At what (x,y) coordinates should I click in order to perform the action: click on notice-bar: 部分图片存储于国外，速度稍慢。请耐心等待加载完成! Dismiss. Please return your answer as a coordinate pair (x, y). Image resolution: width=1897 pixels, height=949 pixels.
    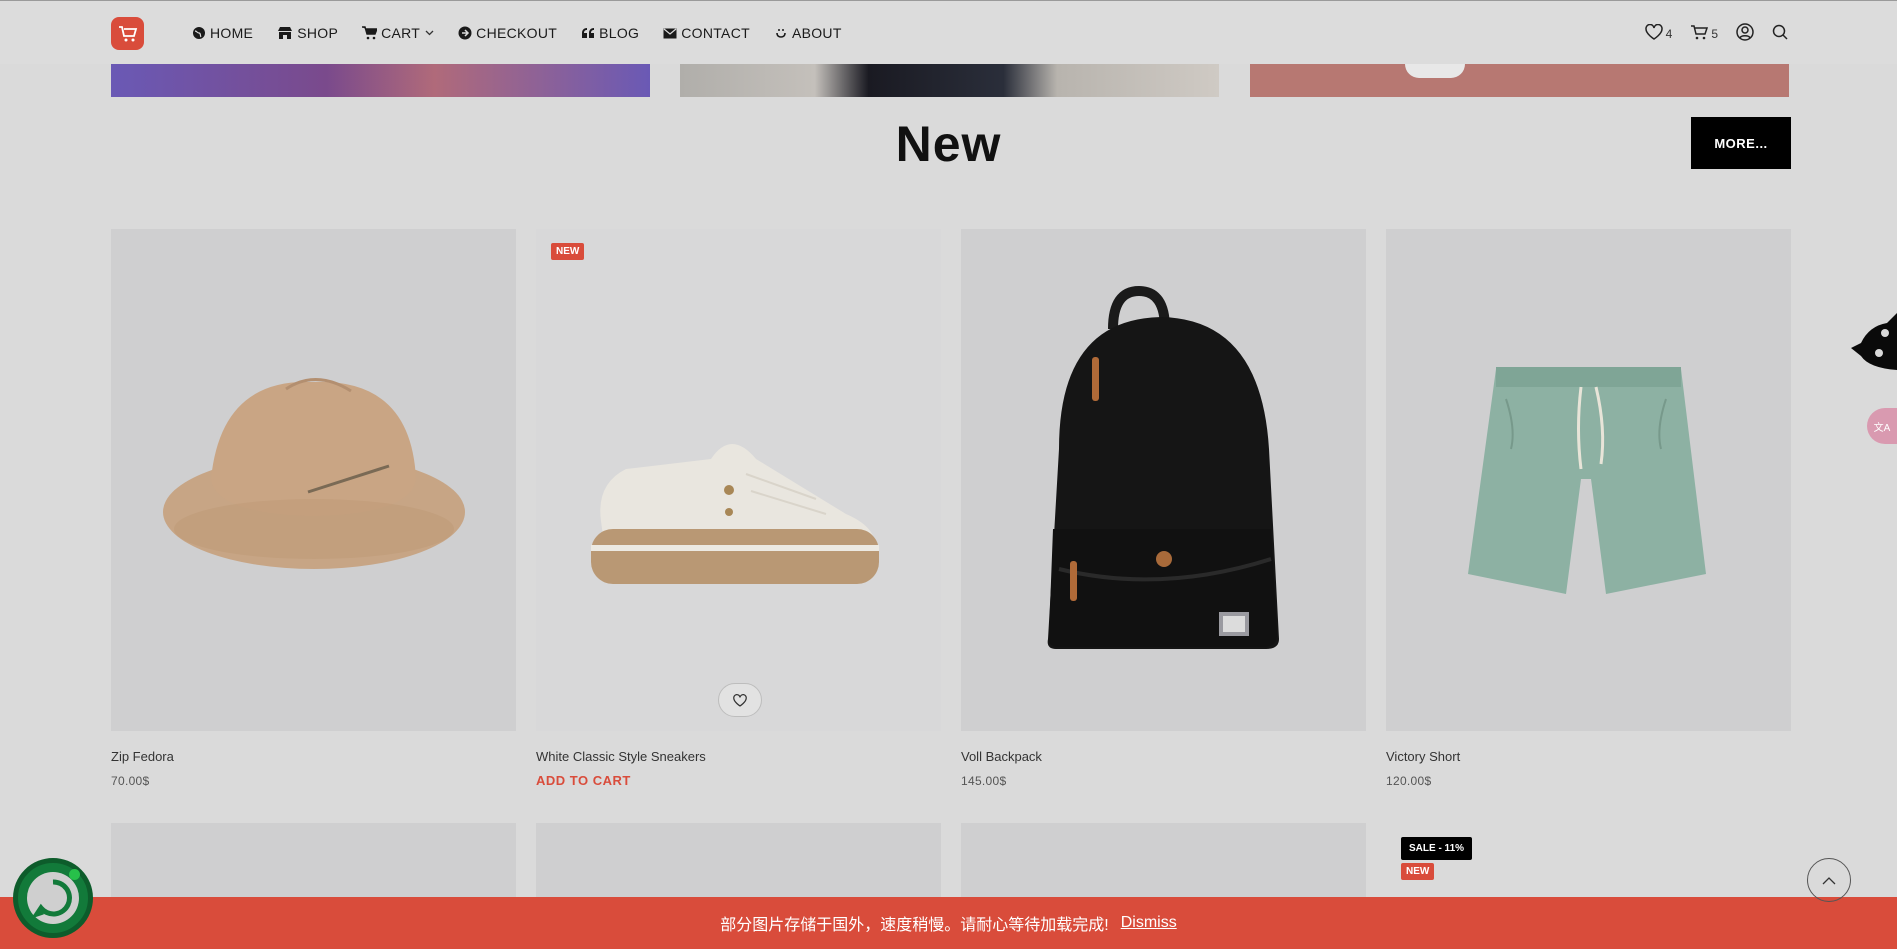
    Looking at the image, I should click on (948, 923).